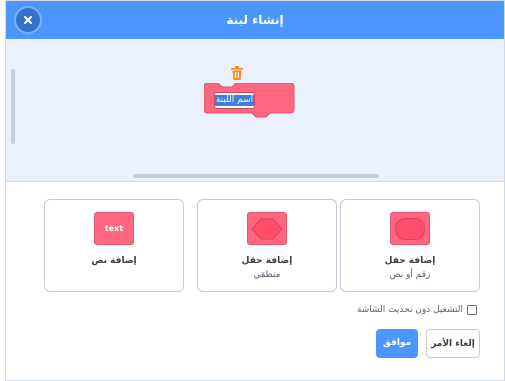  What do you see at coordinates (13, 106) in the screenshot?
I see `vertical-scrollbar` at bounding box center [13, 106].